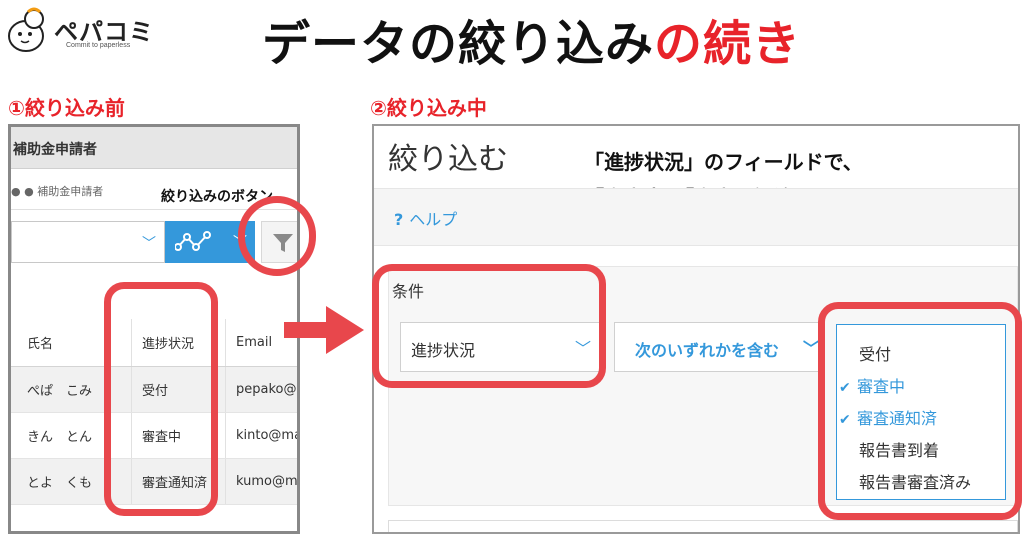 The height and width of the screenshot is (536, 1024). Describe the element at coordinates (261, 435) in the screenshot. I see `cell-email: kinto@mail` at that location.